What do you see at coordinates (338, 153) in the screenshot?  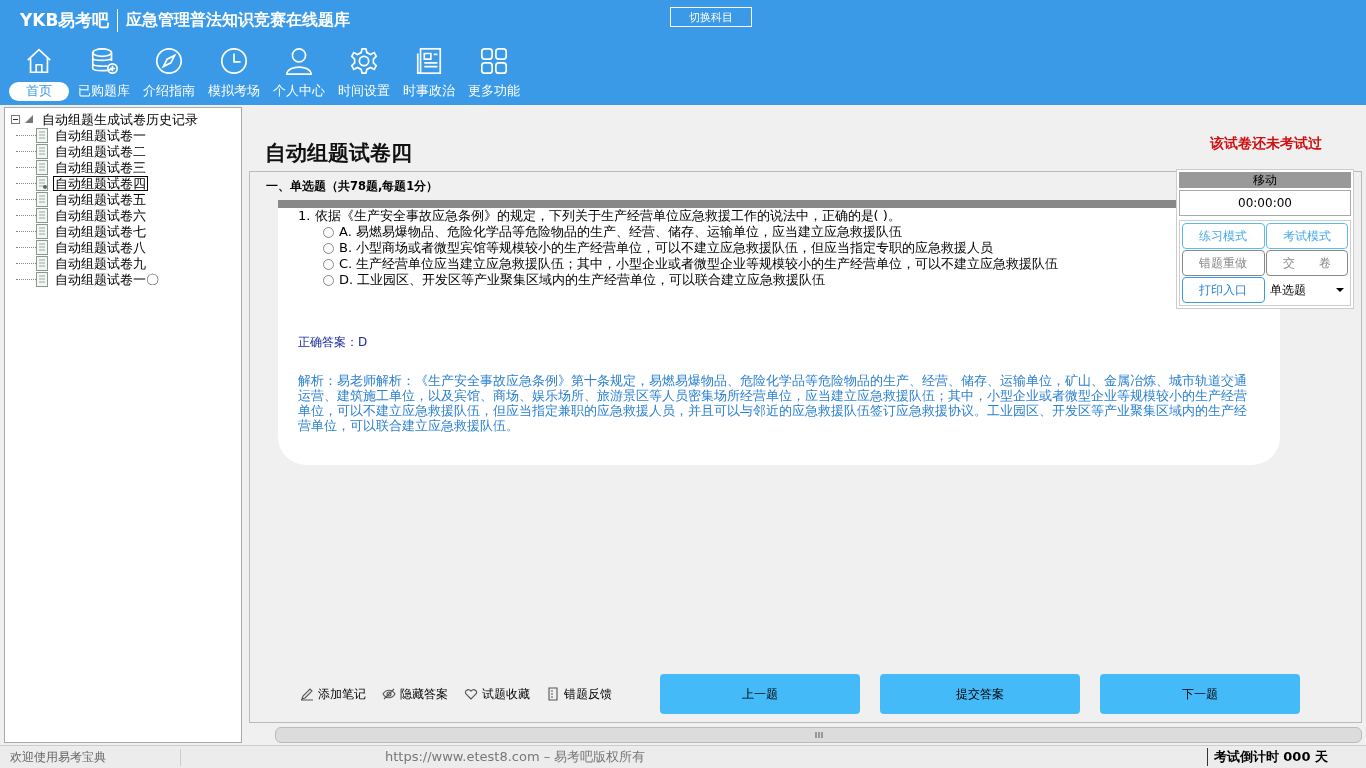 I see `paper-title: 自动组题试卷四` at bounding box center [338, 153].